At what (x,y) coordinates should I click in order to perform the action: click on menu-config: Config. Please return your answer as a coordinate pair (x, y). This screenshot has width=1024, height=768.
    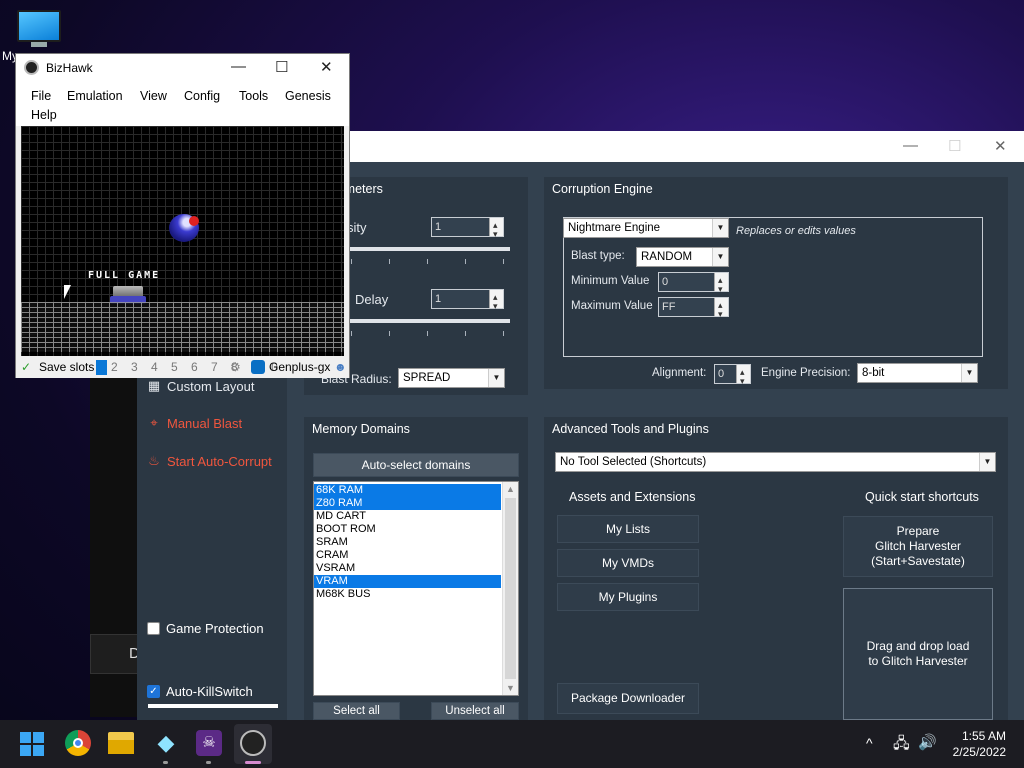
    Looking at the image, I should click on (202, 96).